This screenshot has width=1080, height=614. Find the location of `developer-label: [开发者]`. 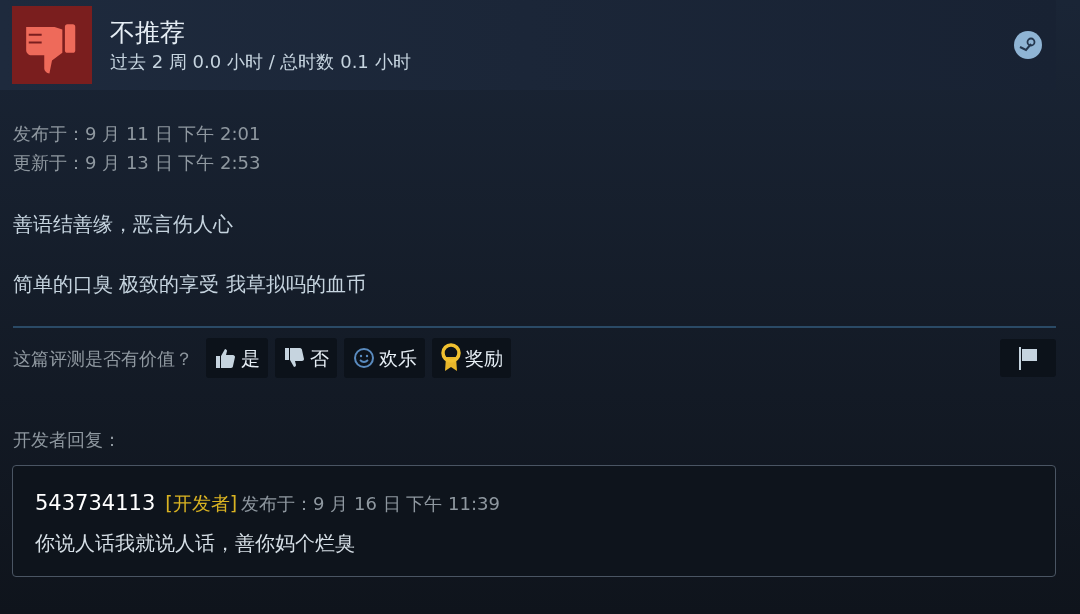

developer-label: [开发者] is located at coordinates (201, 503).